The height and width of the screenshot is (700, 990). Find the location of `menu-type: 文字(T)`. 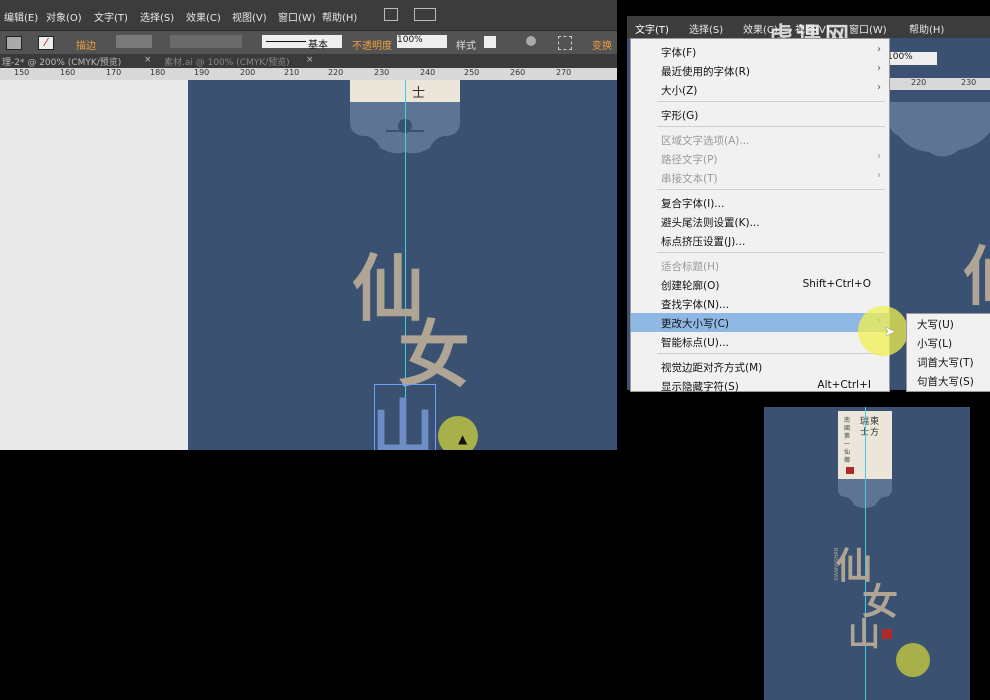

menu-type: 文字(T) is located at coordinates (111, 16).